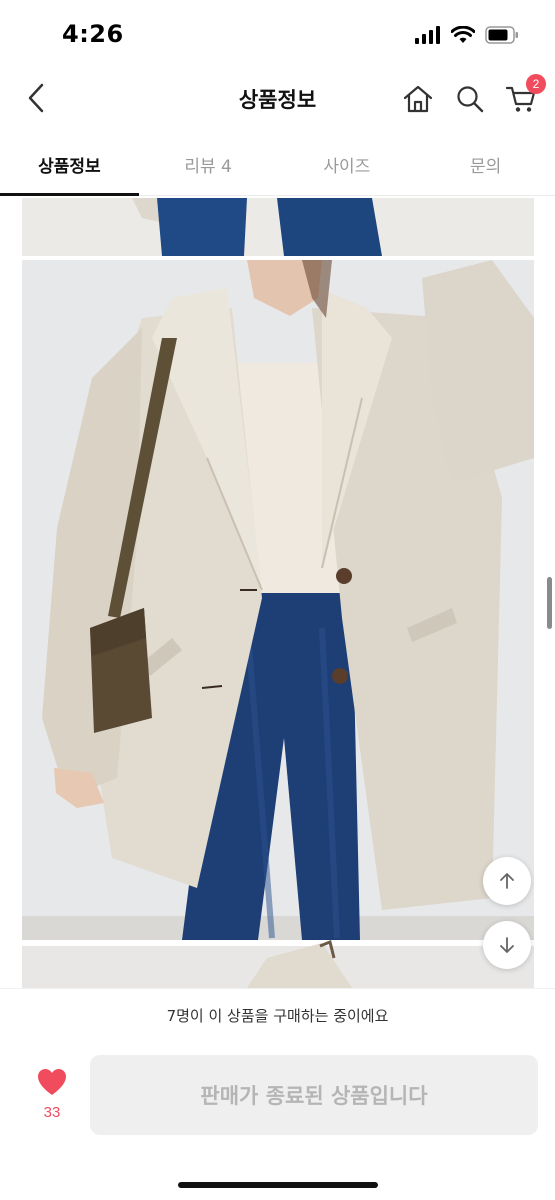 The height and width of the screenshot is (1200, 555). Describe the element at coordinates (278, 1185) in the screenshot. I see `home-indicator` at that location.